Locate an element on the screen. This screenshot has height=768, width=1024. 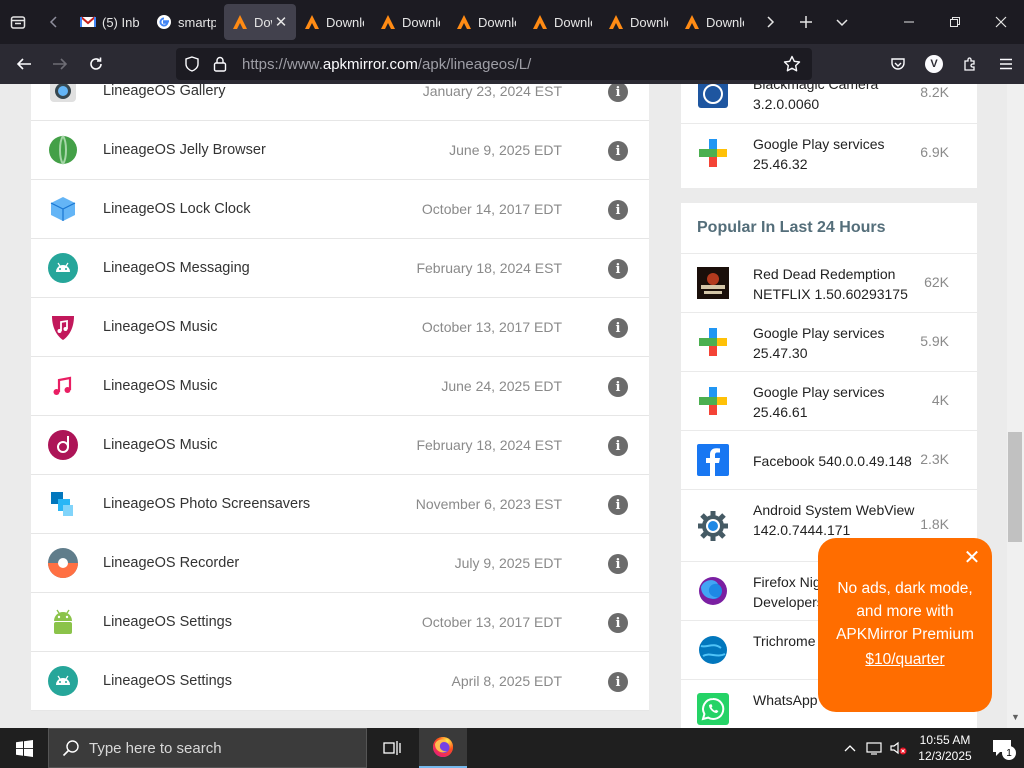
tab-manager-icon is located at coordinates (18, 22).